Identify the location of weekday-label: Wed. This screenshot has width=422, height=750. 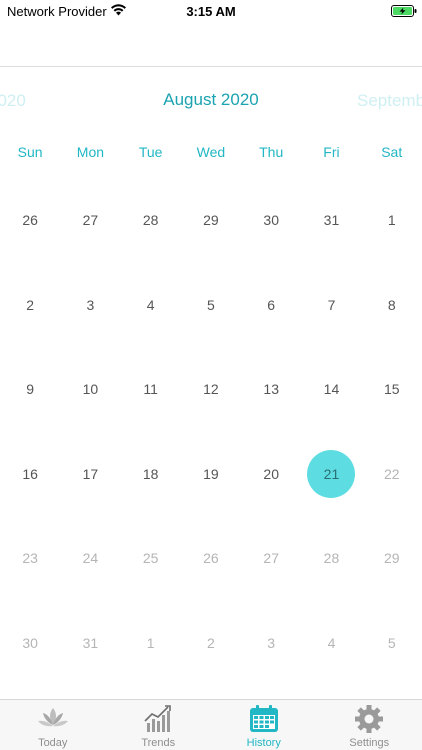
(211, 152).